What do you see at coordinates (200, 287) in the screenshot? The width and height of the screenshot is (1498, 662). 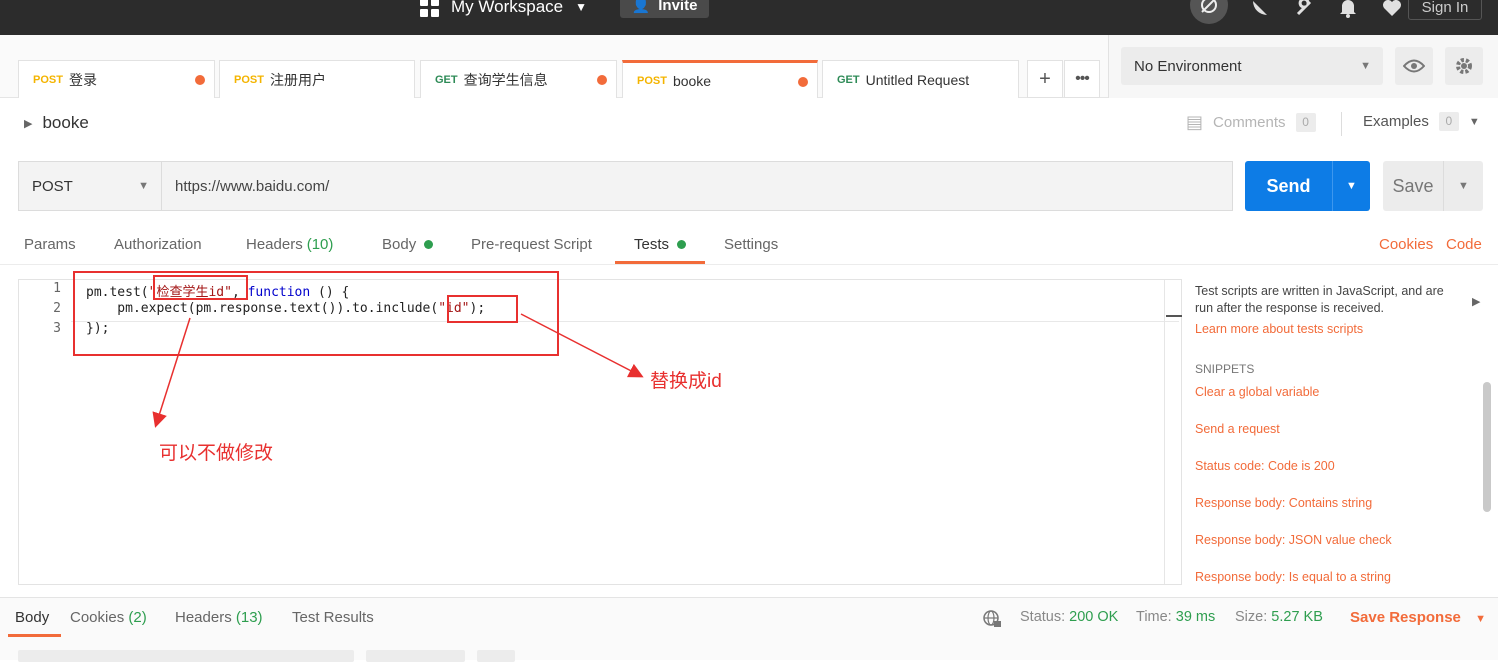 I see `annotation-box-test-name` at bounding box center [200, 287].